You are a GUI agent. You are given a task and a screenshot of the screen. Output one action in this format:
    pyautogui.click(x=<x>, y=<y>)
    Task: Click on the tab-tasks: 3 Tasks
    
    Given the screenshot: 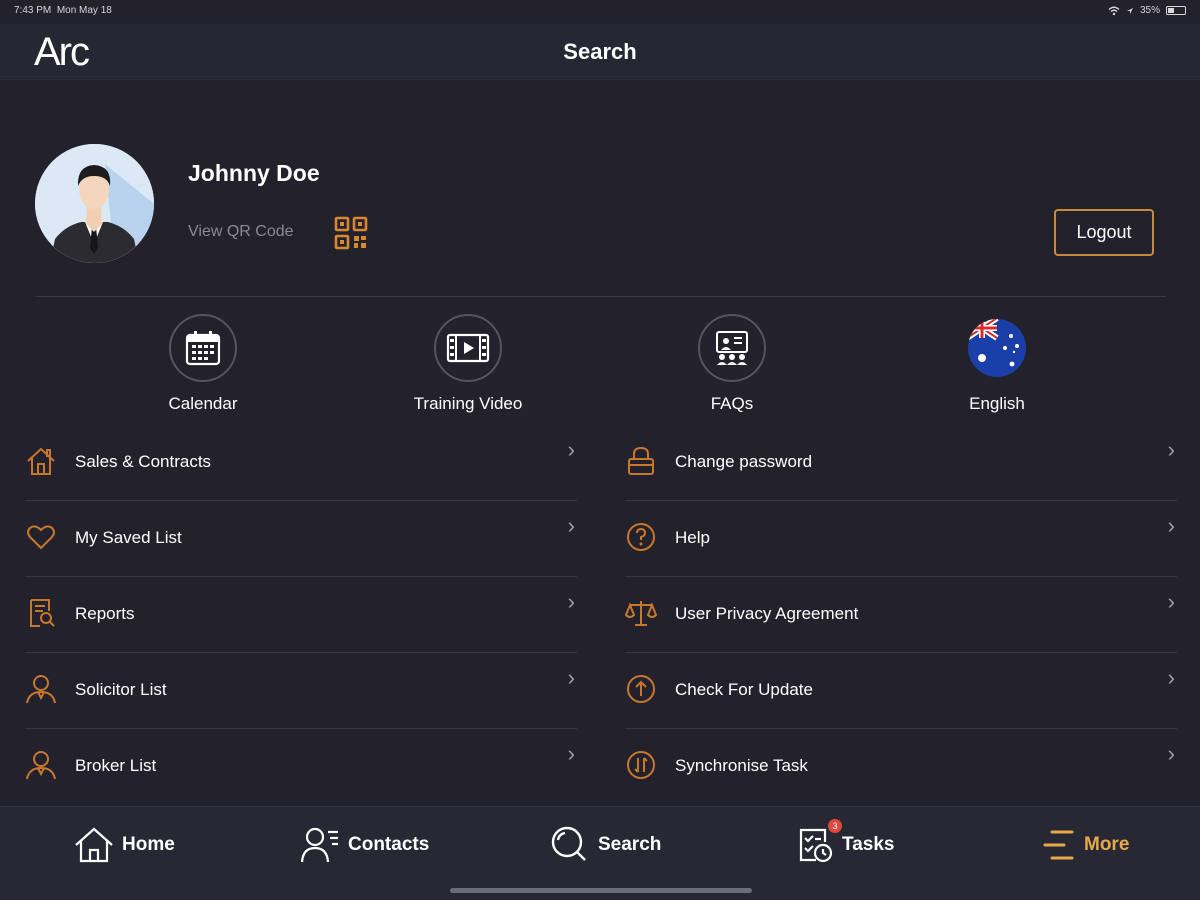 What is the action you would take?
    pyautogui.click(x=846, y=845)
    